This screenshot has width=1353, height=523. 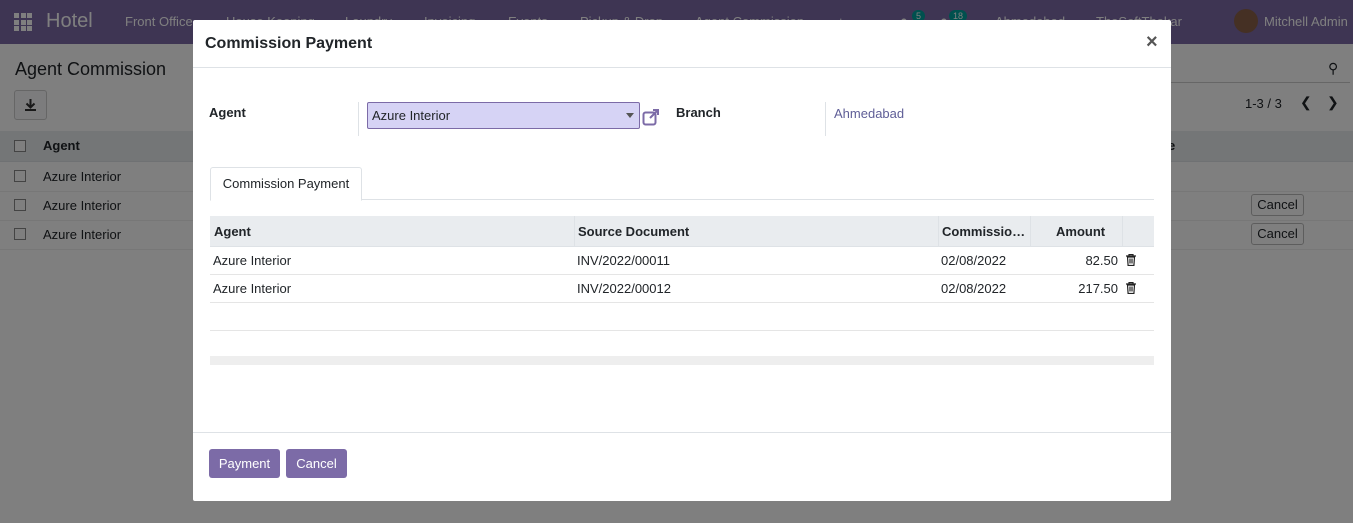 I want to click on agent-label: Agent, so click(x=227, y=112).